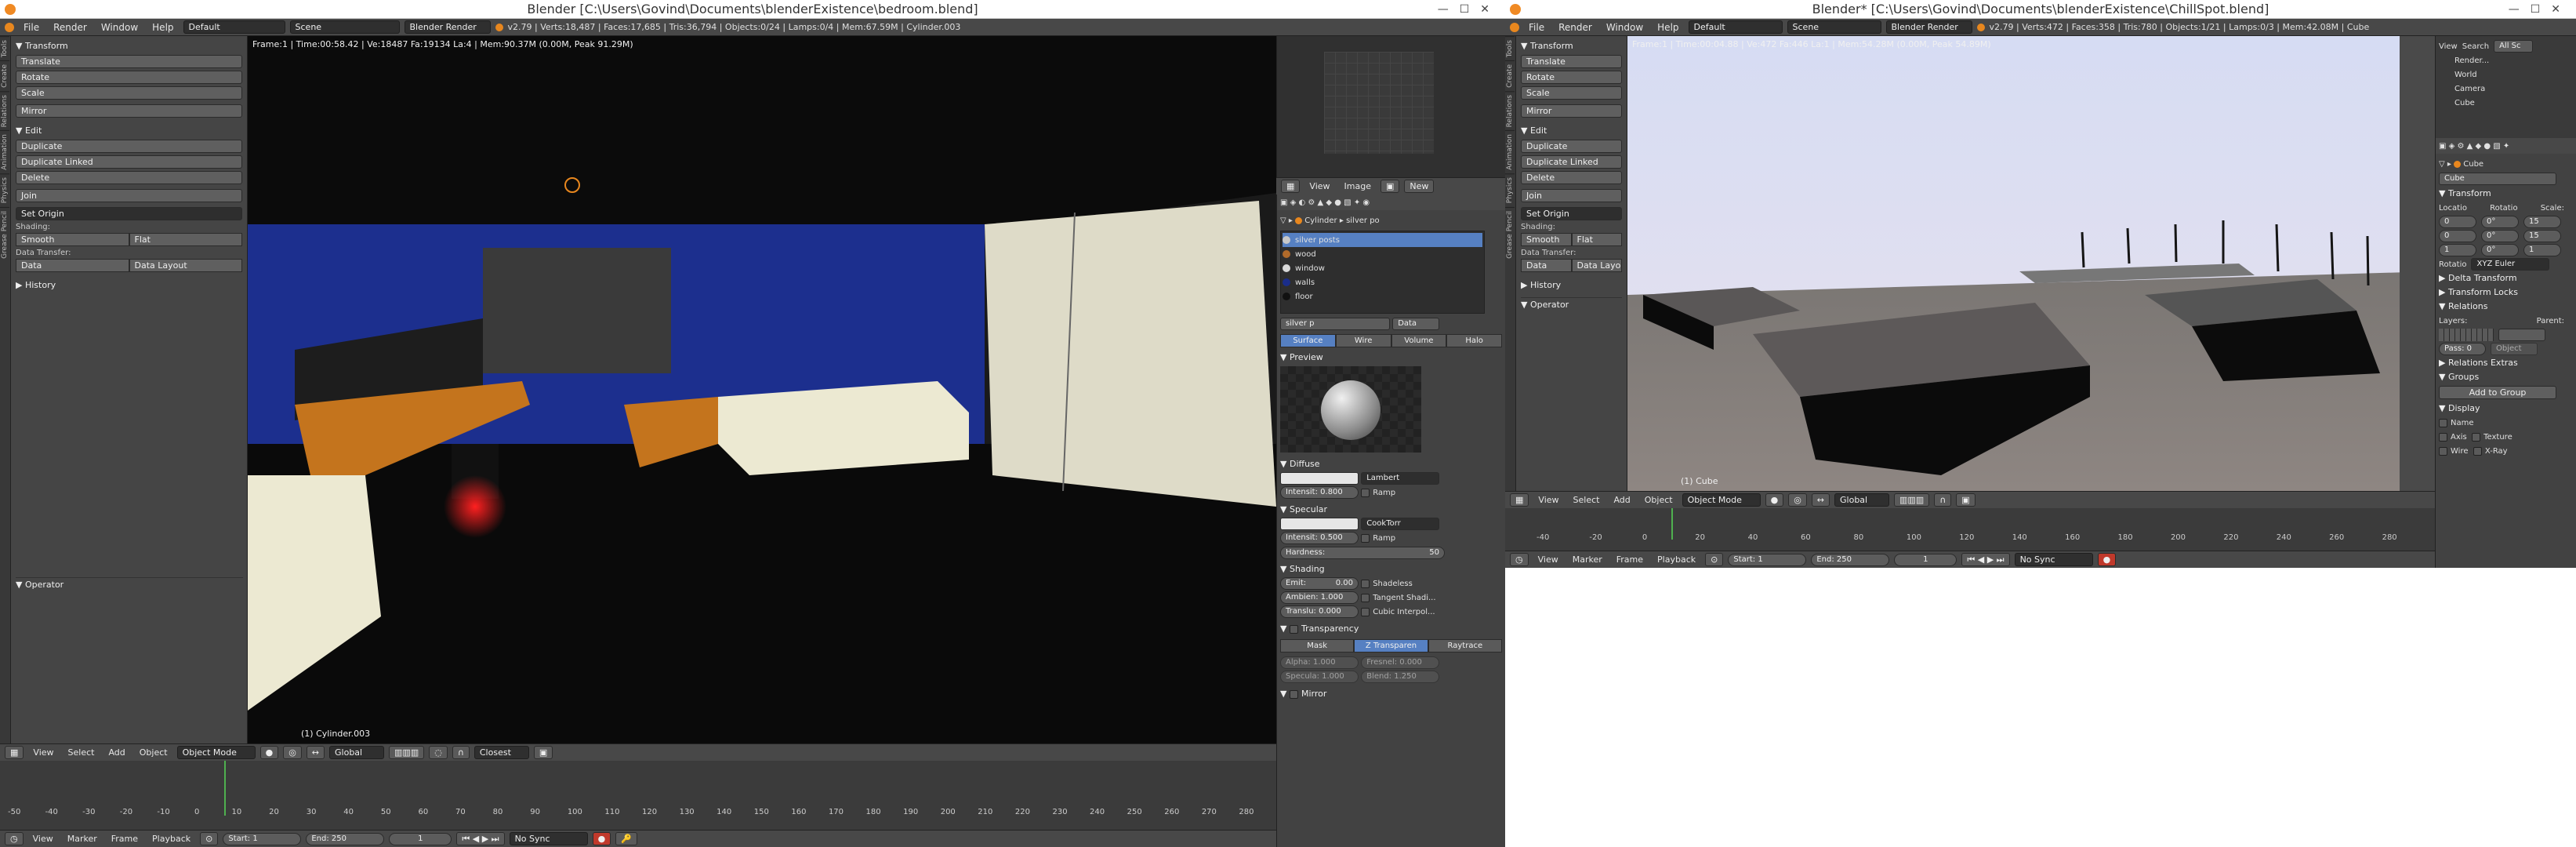 Image resolution: width=2576 pixels, height=847 pixels. Describe the element at coordinates (2443, 437) in the screenshot. I see `display-axis-checkbox` at that location.